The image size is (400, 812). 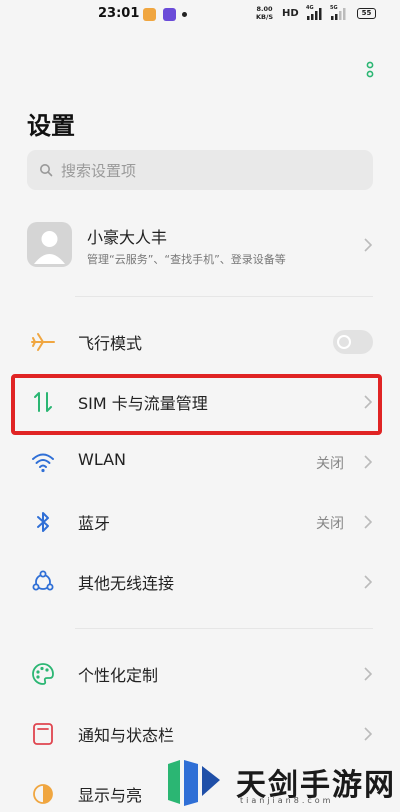 I want to click on search-placeholder: 搜索设置项, so click(x=99, y=171).